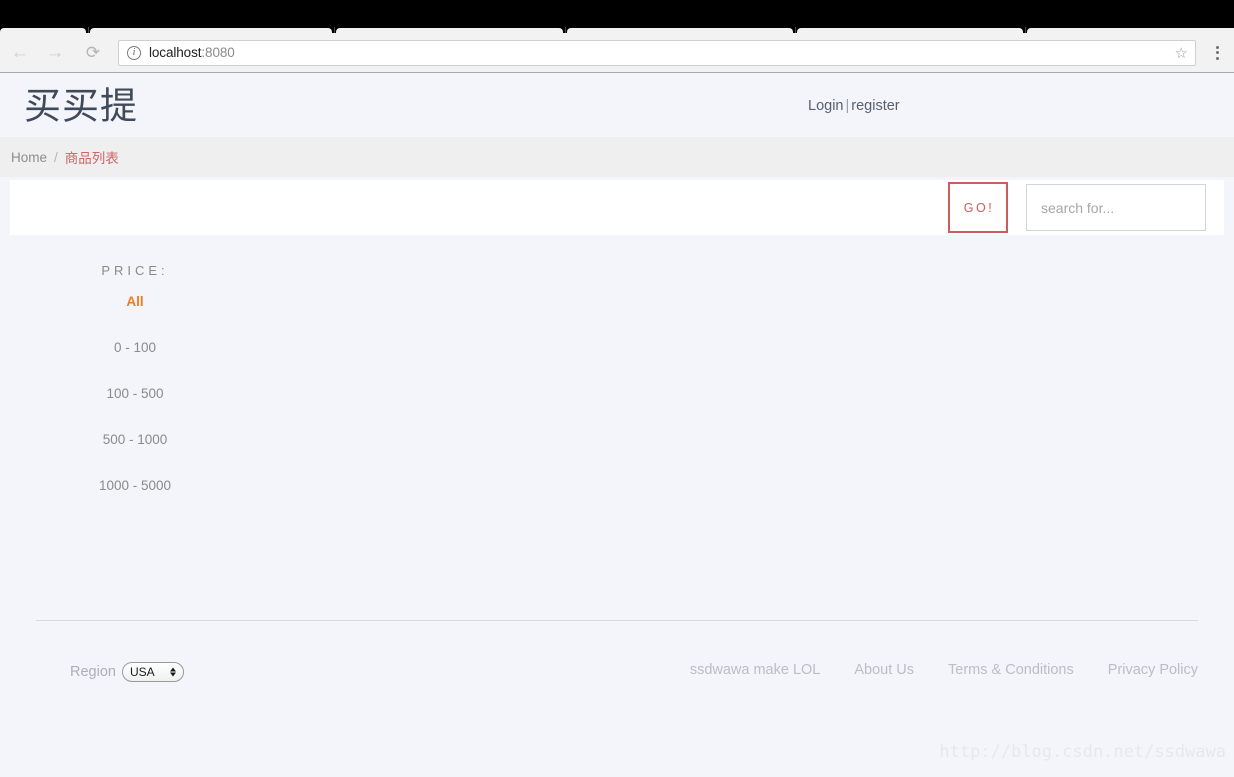  Describe the element at coordinates (884, 670) in the screenshot. I see `footer-link-about-us: About Us` at that location.